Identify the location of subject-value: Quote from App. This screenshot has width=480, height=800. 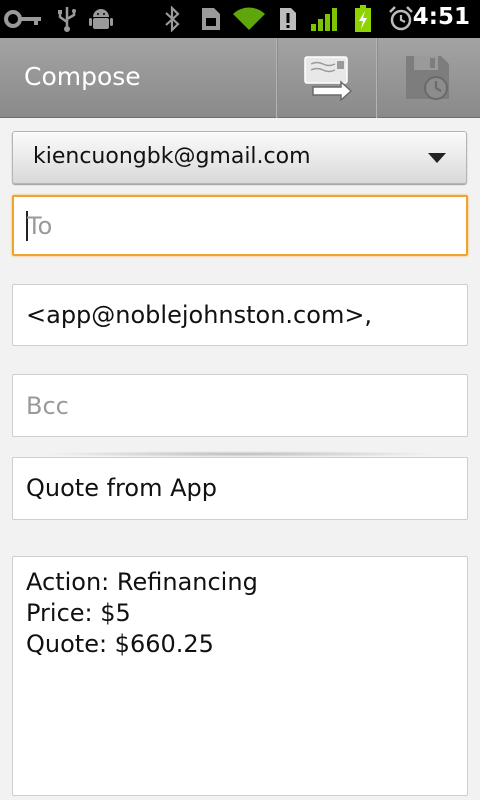
(121, 488).